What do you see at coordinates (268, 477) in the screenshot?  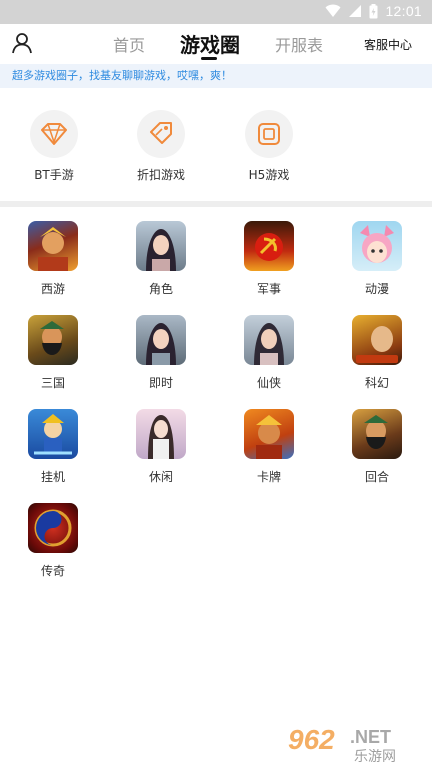 I see `category-label: 卡牌` at bounding box center [268, 477].